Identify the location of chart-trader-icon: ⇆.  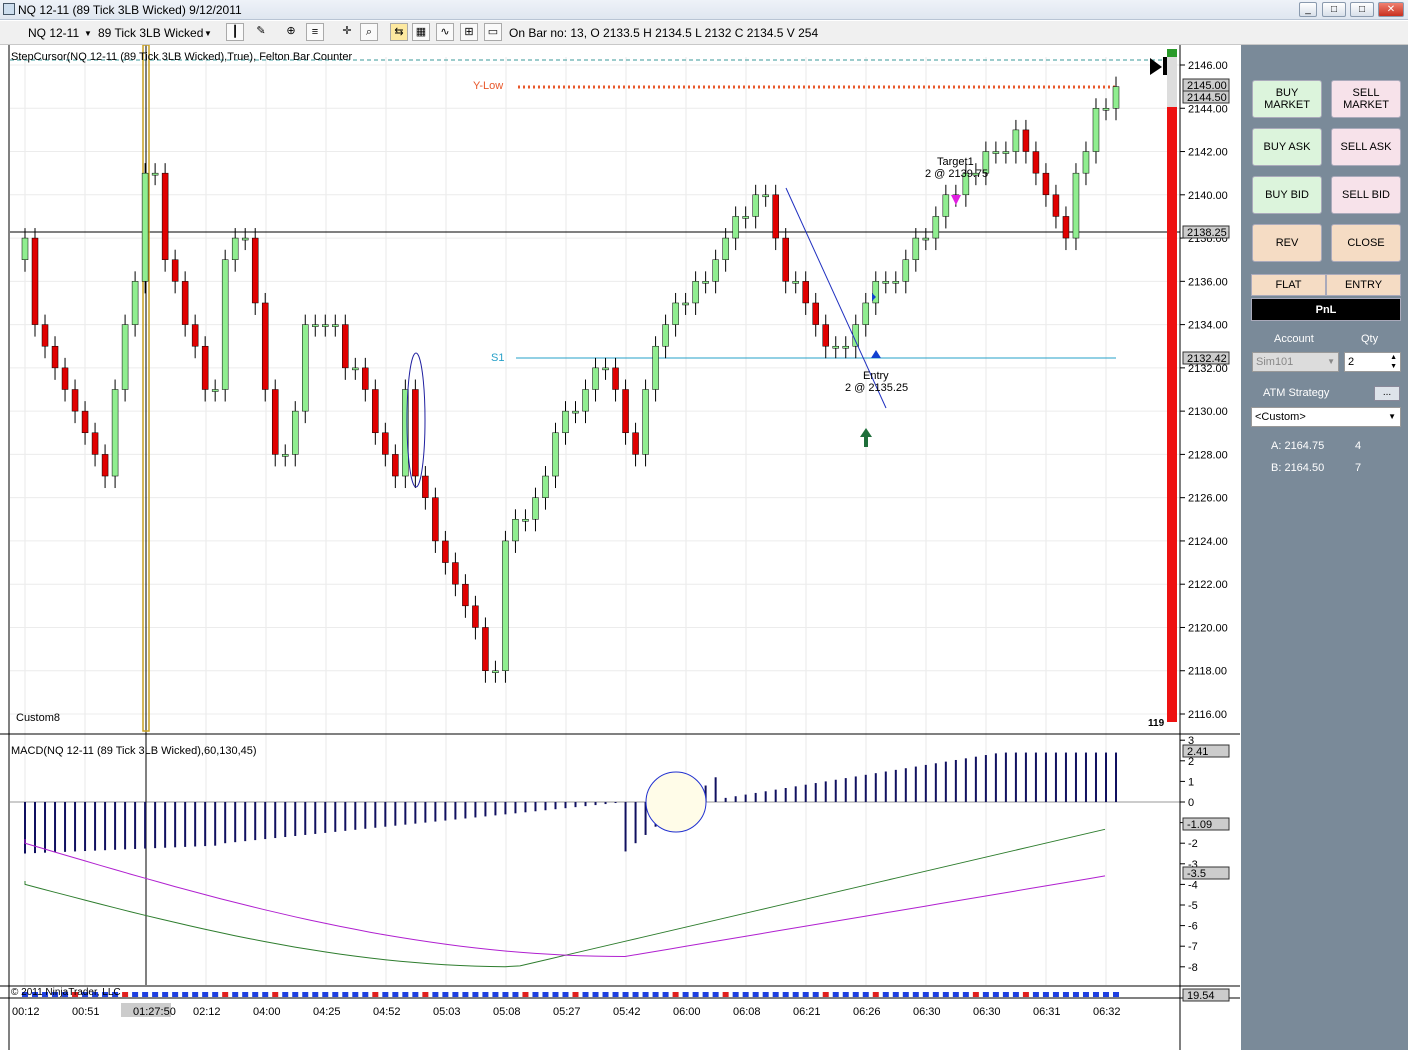
(399, 32).